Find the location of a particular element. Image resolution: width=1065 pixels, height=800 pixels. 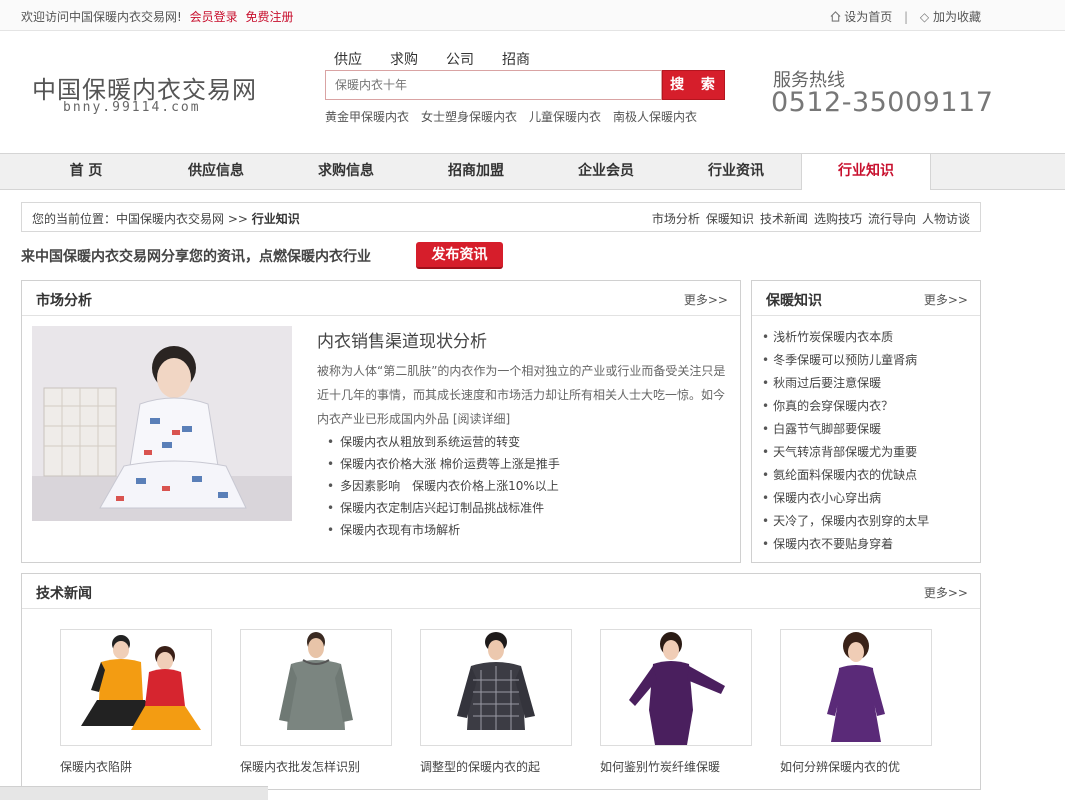

search-tab-merchant: 招商 is located at coordinates (516, 60).